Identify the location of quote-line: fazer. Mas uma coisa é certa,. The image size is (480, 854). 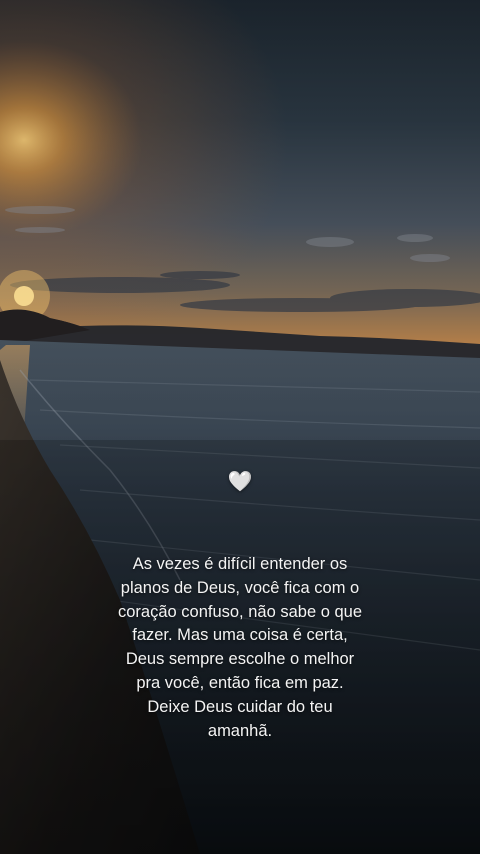
(240, 635).